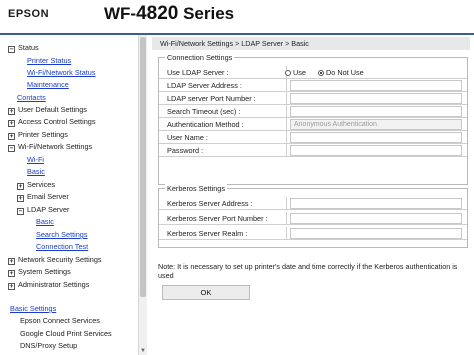 Image resolution: width=474 pixels, height=355 pixels. I want to click on sidebar-item-ldap-server: − LDAP Server, so click(43, 210).